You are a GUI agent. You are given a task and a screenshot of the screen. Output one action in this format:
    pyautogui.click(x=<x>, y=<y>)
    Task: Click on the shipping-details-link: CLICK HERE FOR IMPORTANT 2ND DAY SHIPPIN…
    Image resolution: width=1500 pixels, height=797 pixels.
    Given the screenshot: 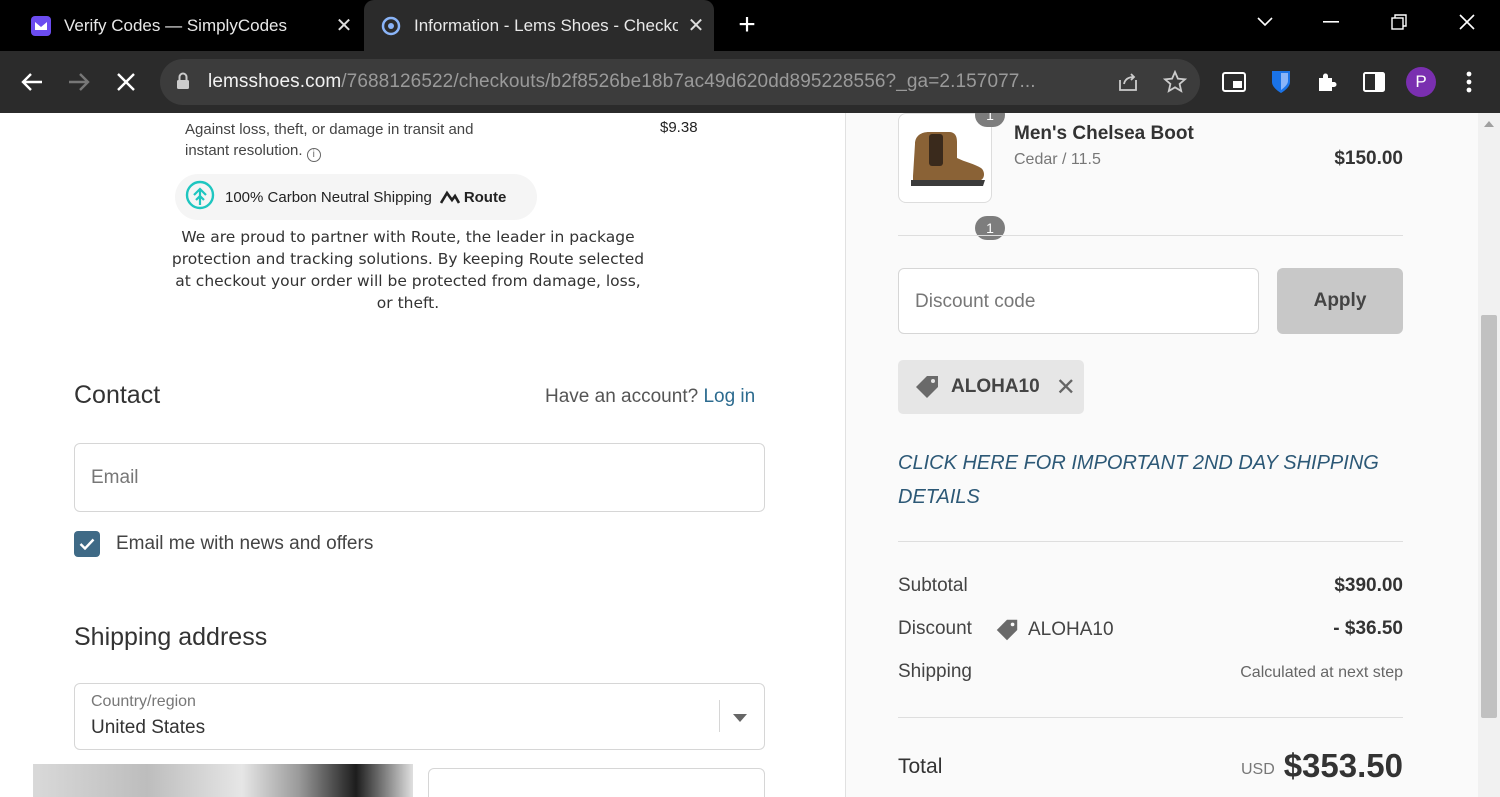 What is the action you would take?
    pyautogui.click(x=1153, y=480)
    